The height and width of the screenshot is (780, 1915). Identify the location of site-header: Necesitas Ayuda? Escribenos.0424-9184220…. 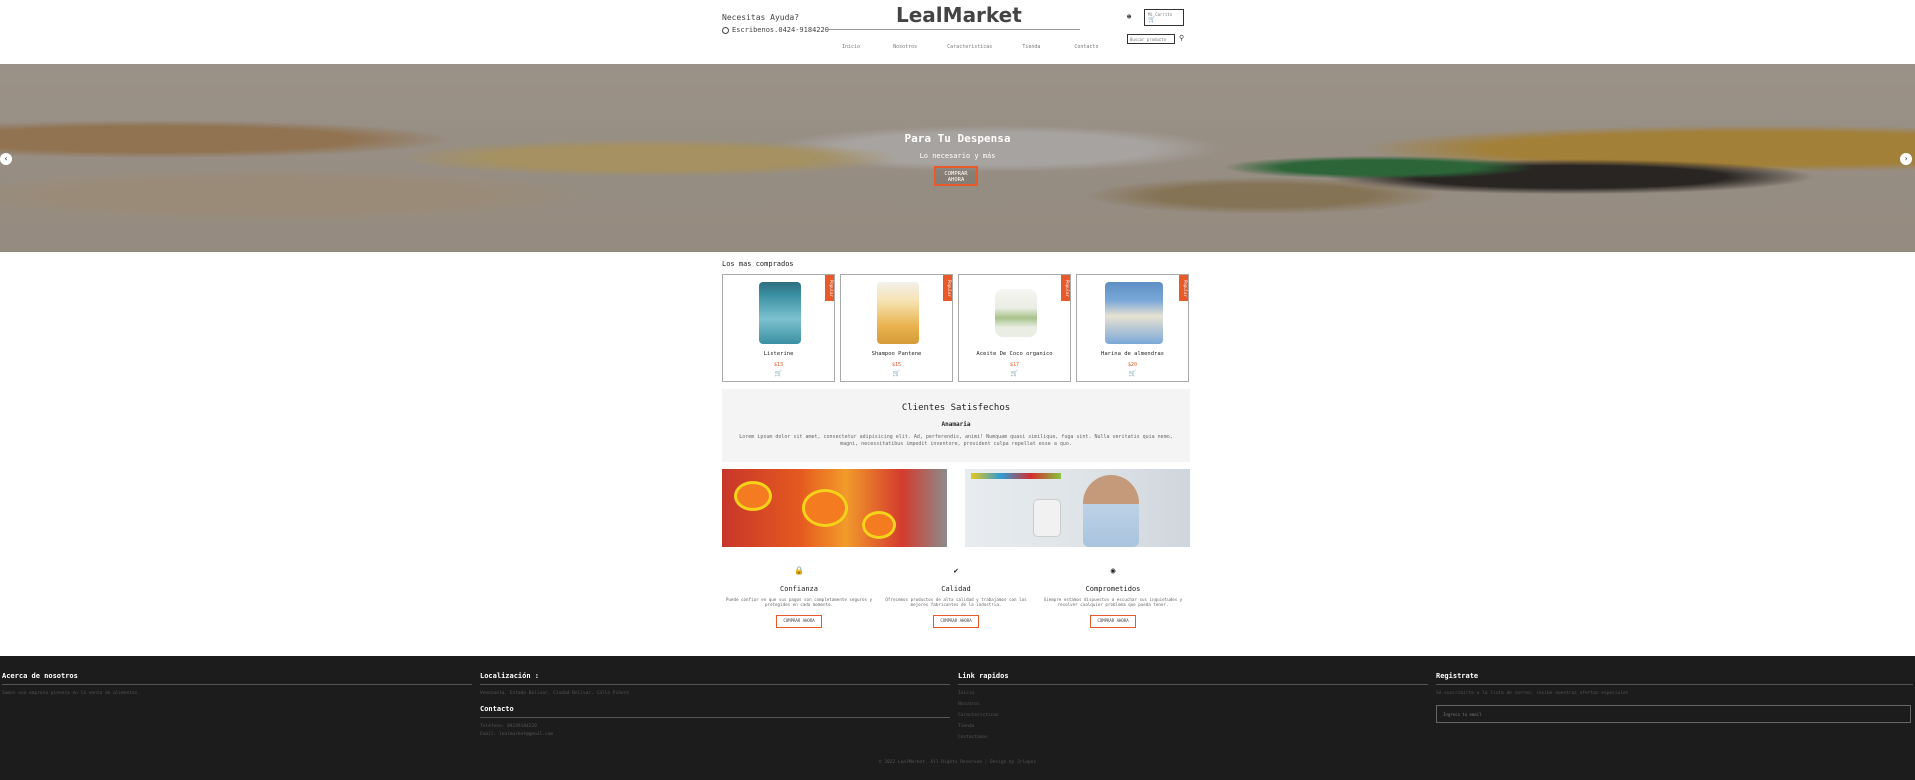
(957, 32).